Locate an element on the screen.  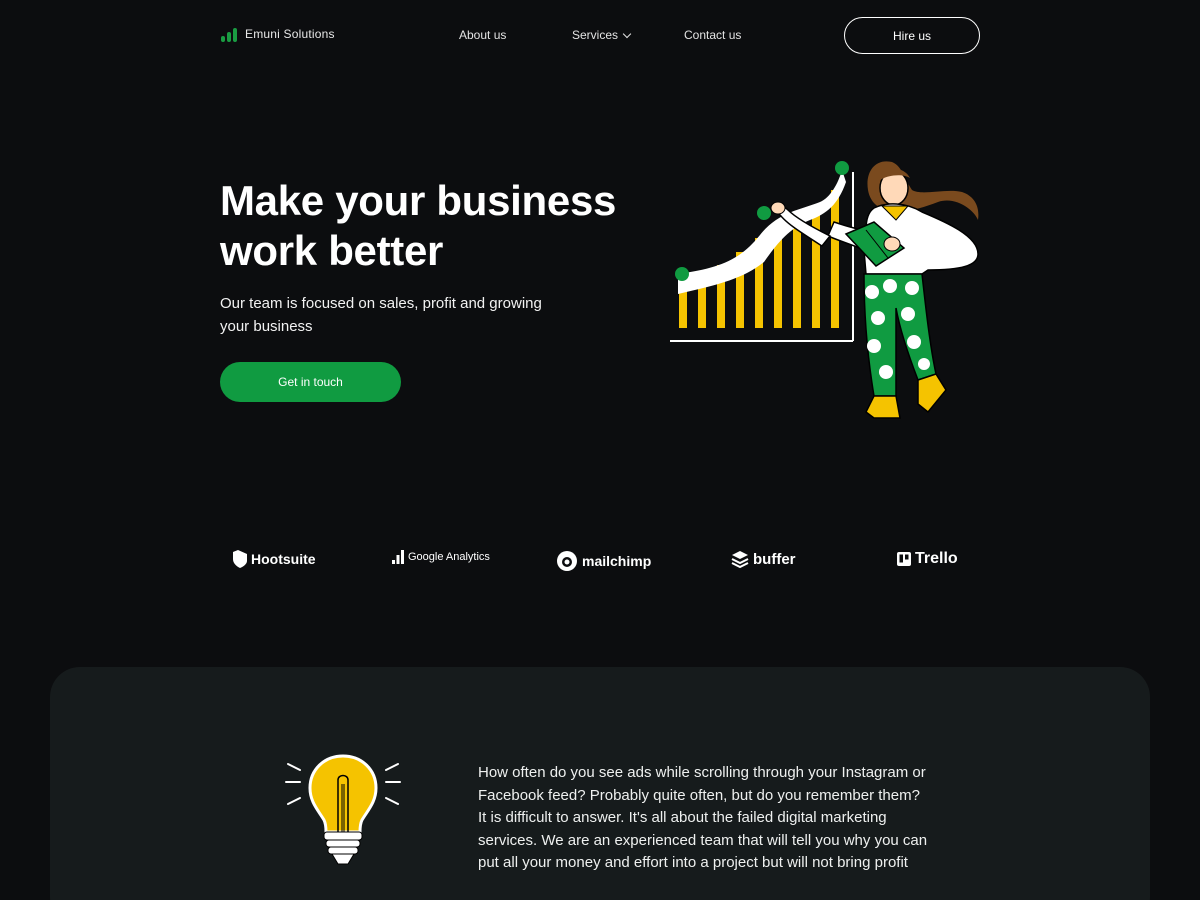
trello-label: Trello is located at coordinates (936, 558).